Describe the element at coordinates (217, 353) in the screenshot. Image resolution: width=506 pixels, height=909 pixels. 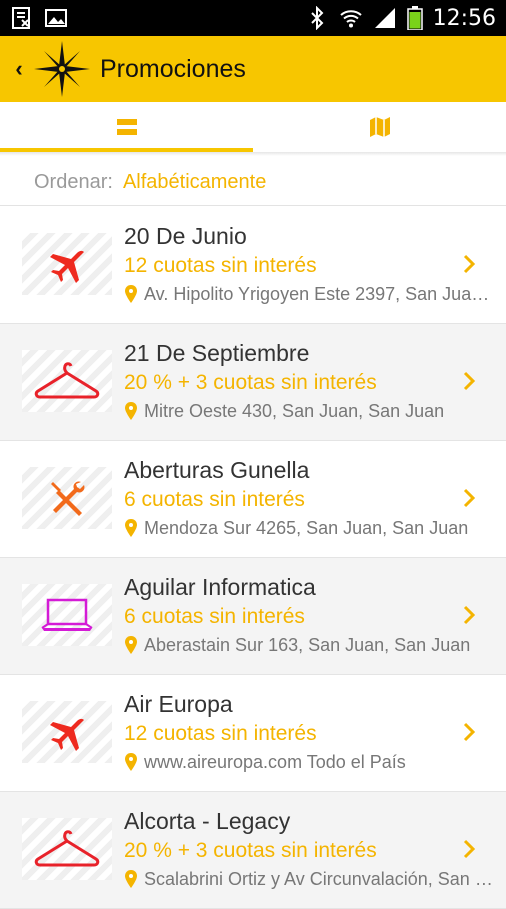
I see `item-name: 21 De Septiembre` at that location.